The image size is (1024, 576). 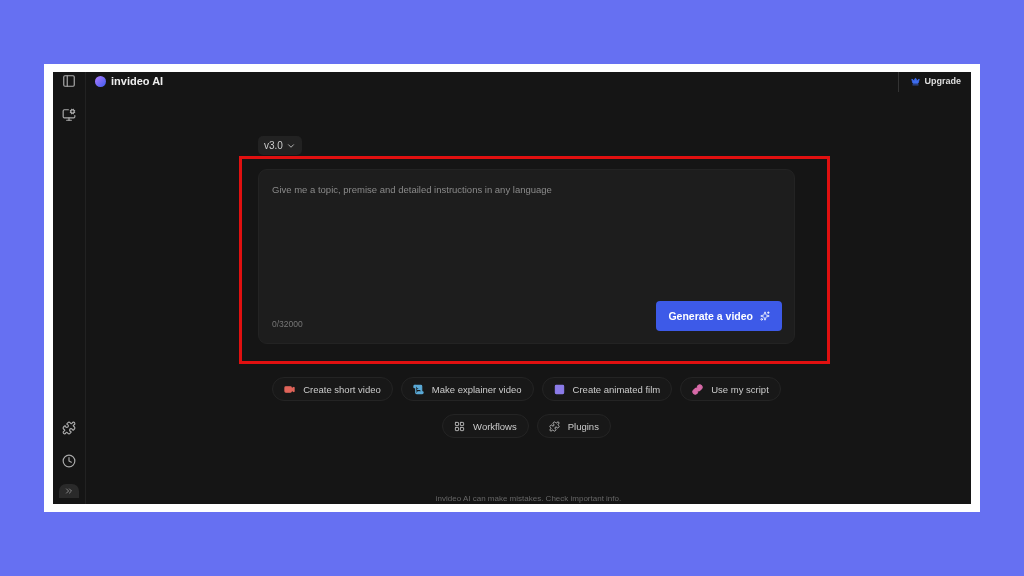 I want to click on disclaimer-text: invideo AI can make mistakes. Check important info., so click(x=528, y=498).